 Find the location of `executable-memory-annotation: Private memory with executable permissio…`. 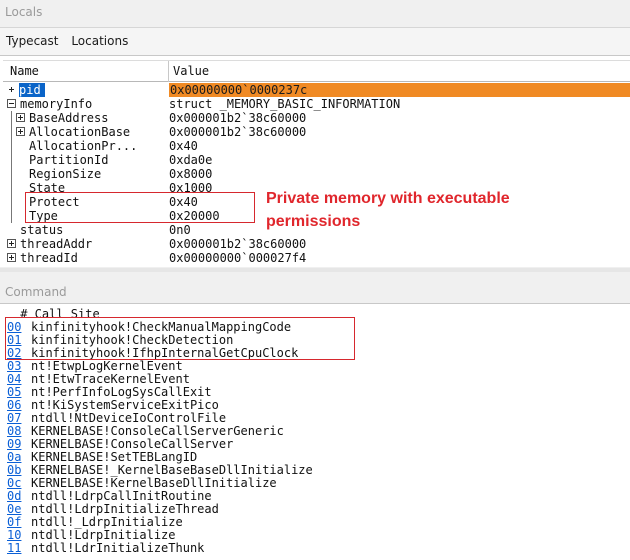

executable-memory-annotation: Private memory with executable permissio… is located at coordinates (431, 210).